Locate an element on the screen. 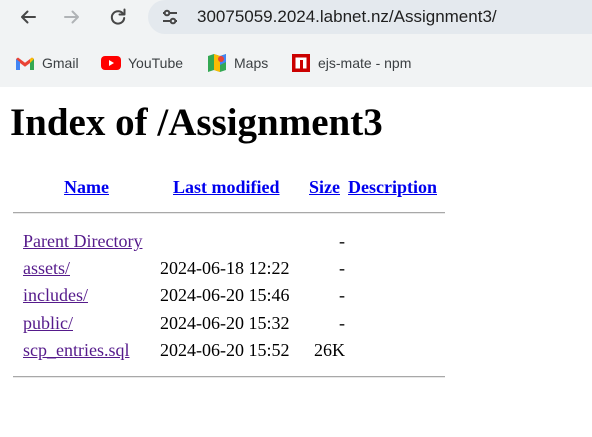 This screenshot has height=437, width=592. bookmark-label: YouTube is located at coordinates (156, 63).